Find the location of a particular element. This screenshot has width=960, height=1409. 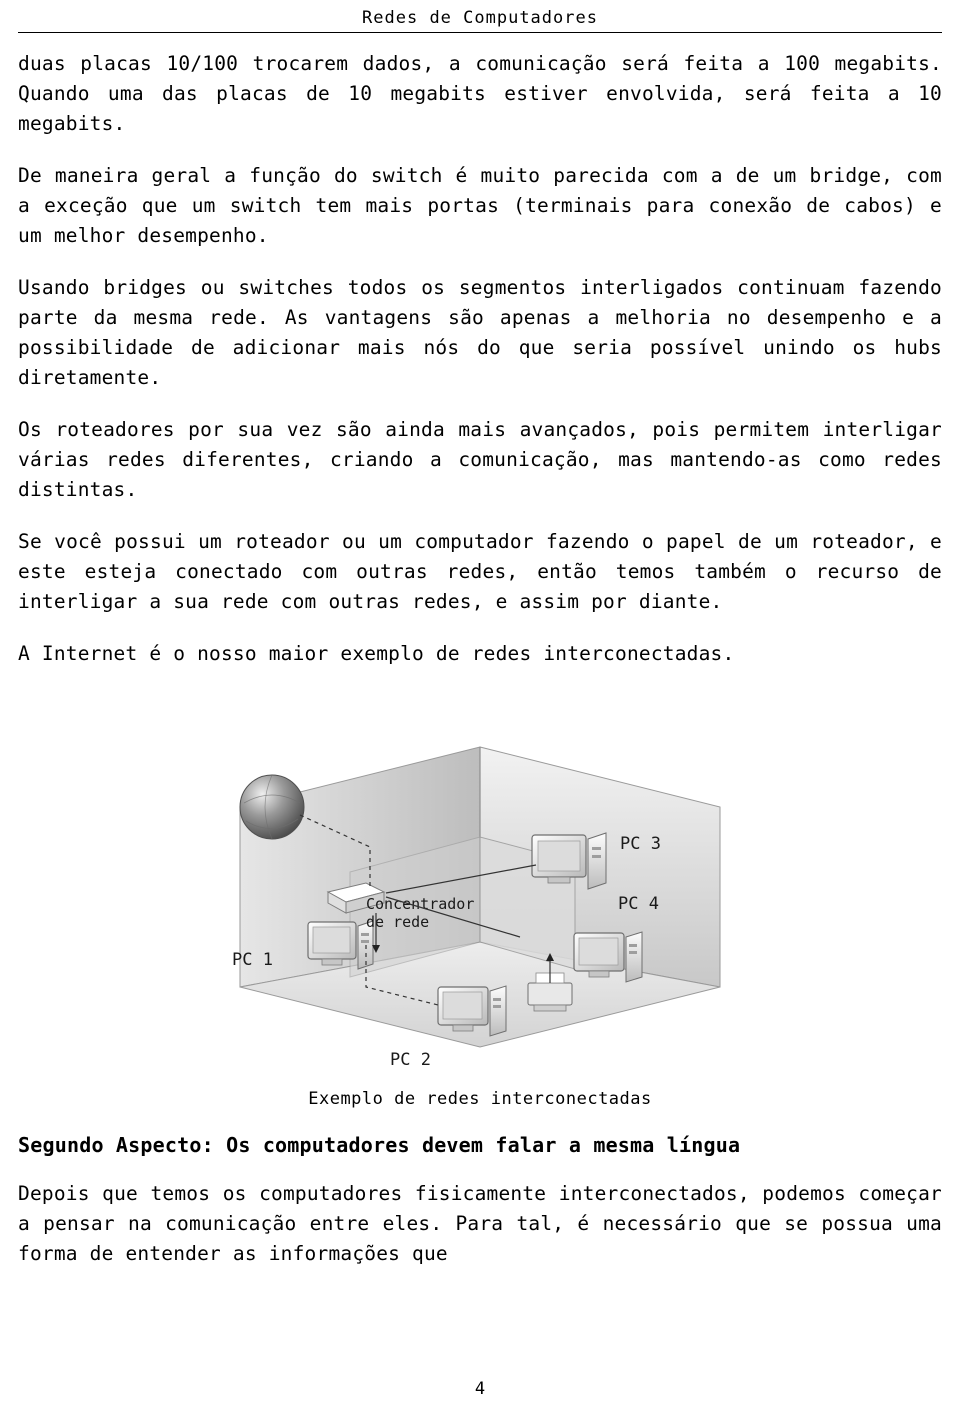

hub-label-line1: Concentrador is located at coordinates (420, 904).